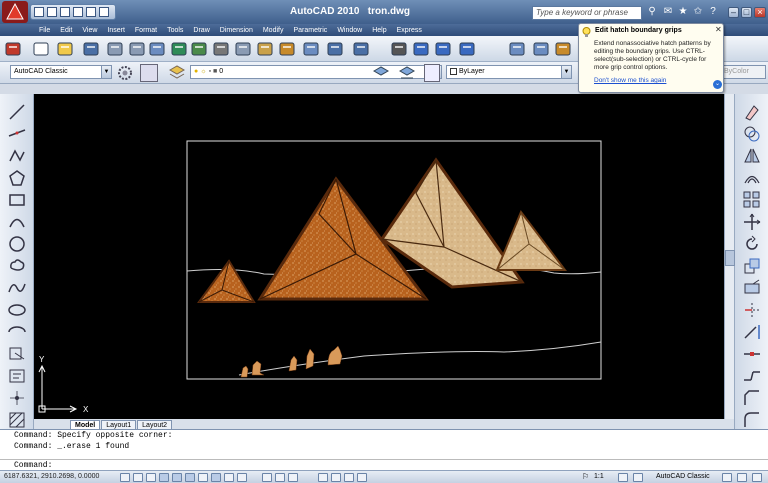 This screenshot has width=768, height=483. Describe the element at coordinates (717, 84) in the screenshot. I see `chevron-down-icon: ⌄` at that location.